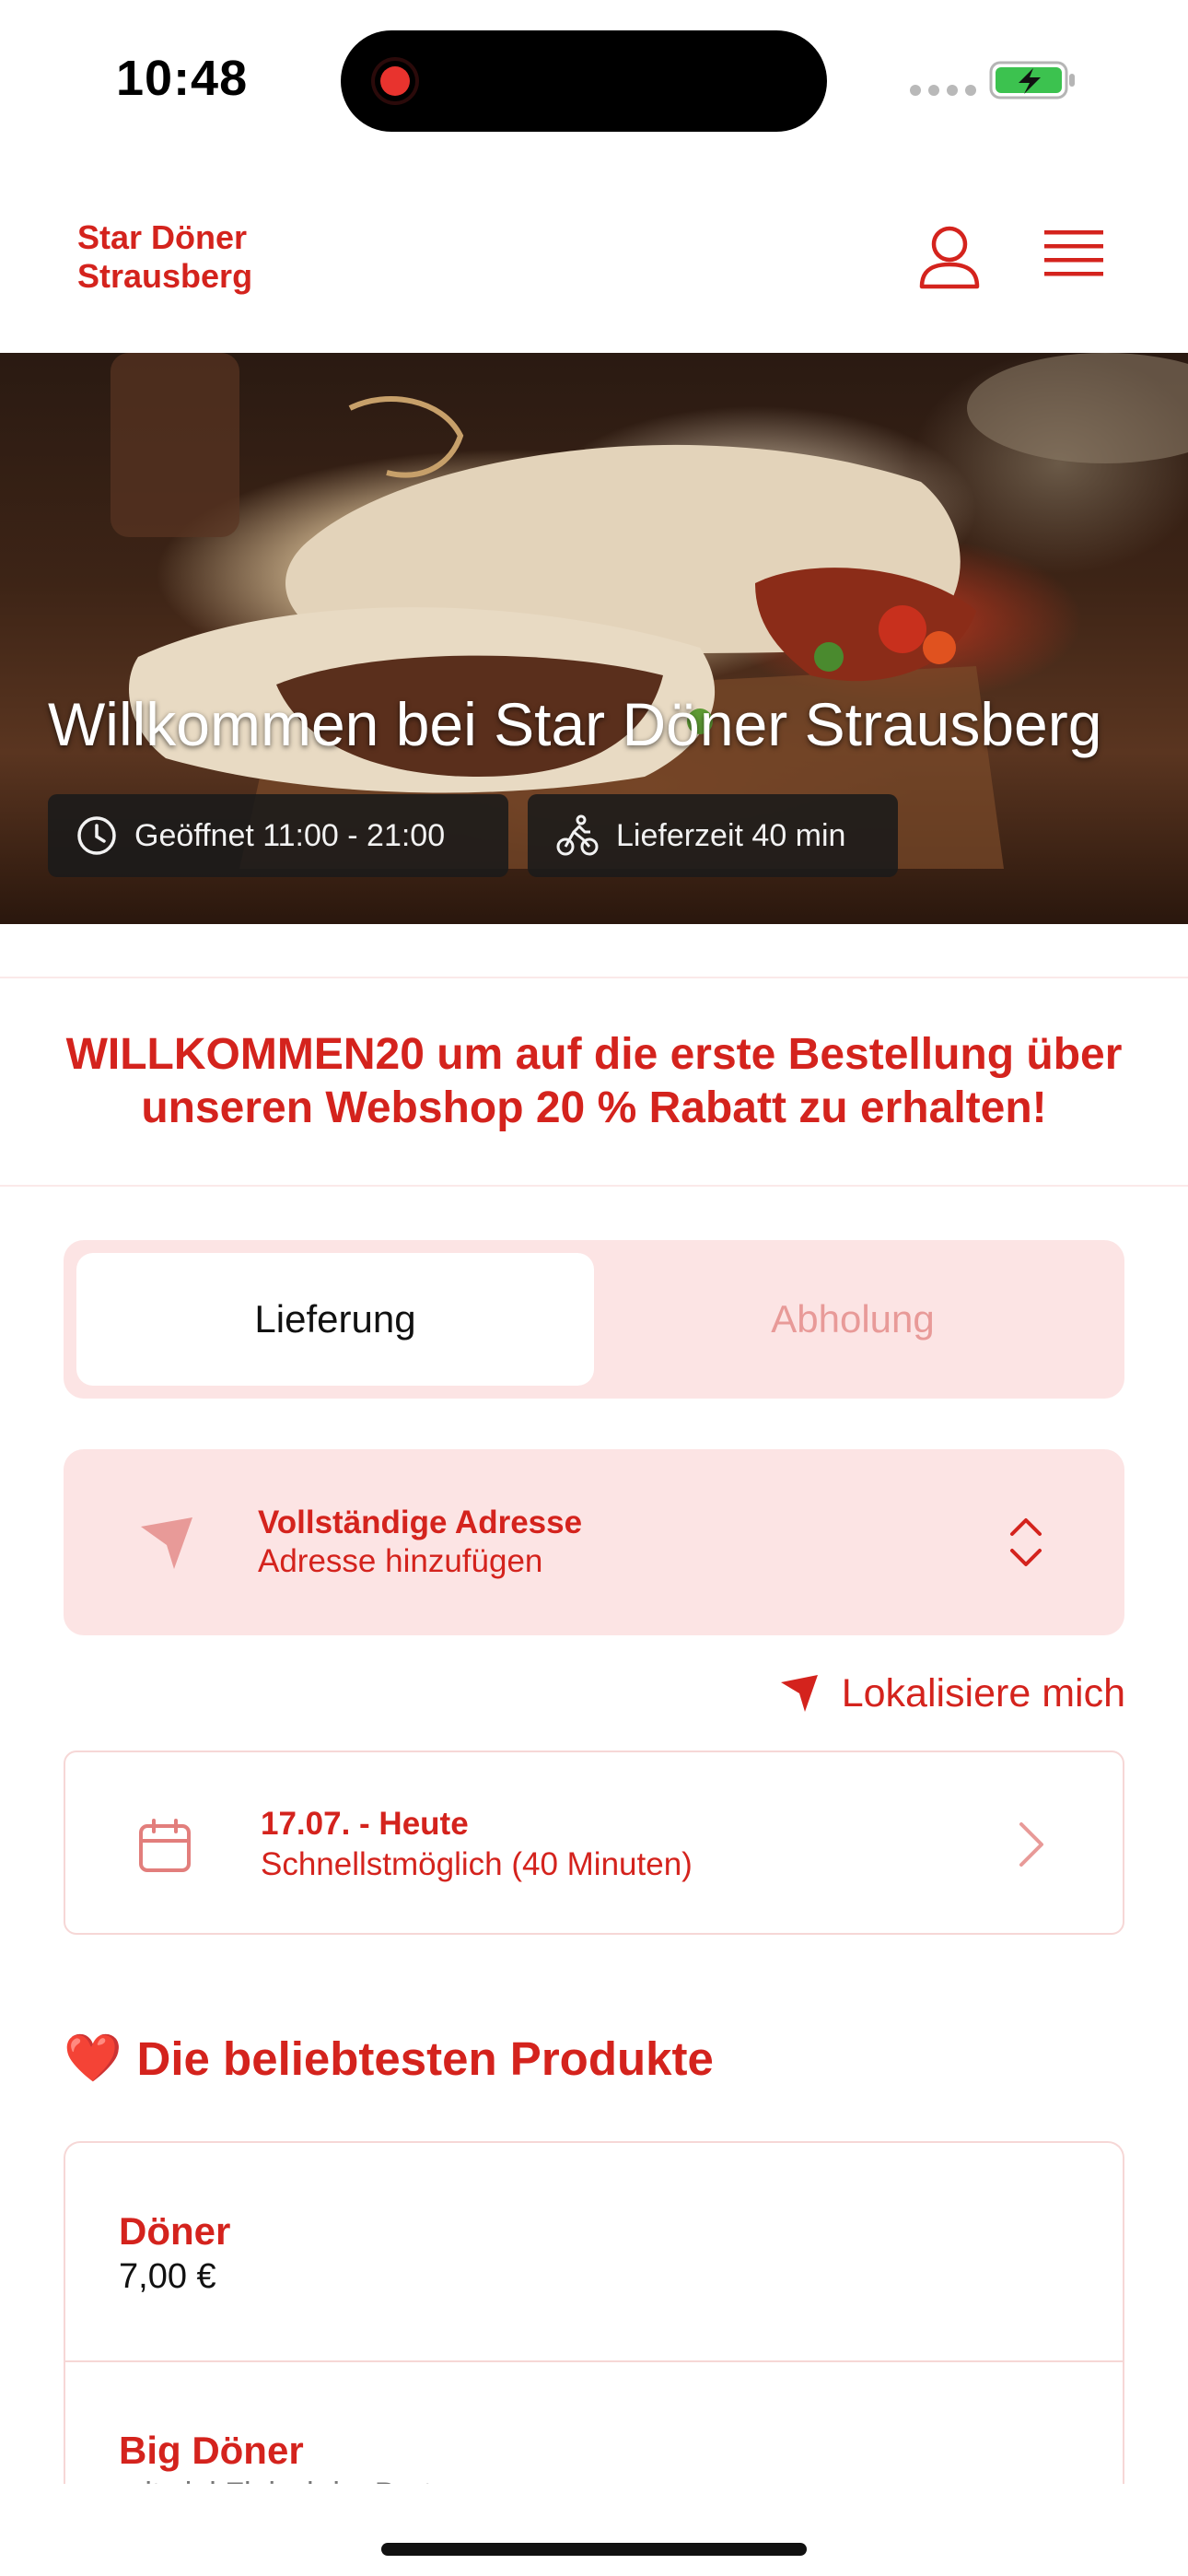  I want to click on delivery-date: 17.07. - Heute, so click(365, 1824).